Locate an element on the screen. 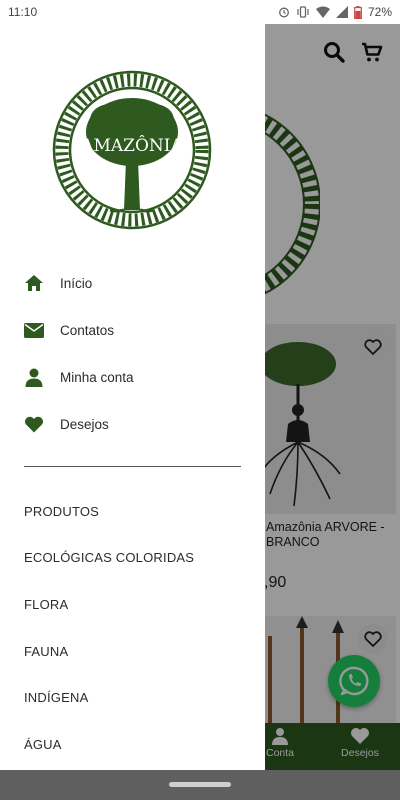 The image size is (400, 800). category-item: INDÍGENA is located at coordinates (139, 697).